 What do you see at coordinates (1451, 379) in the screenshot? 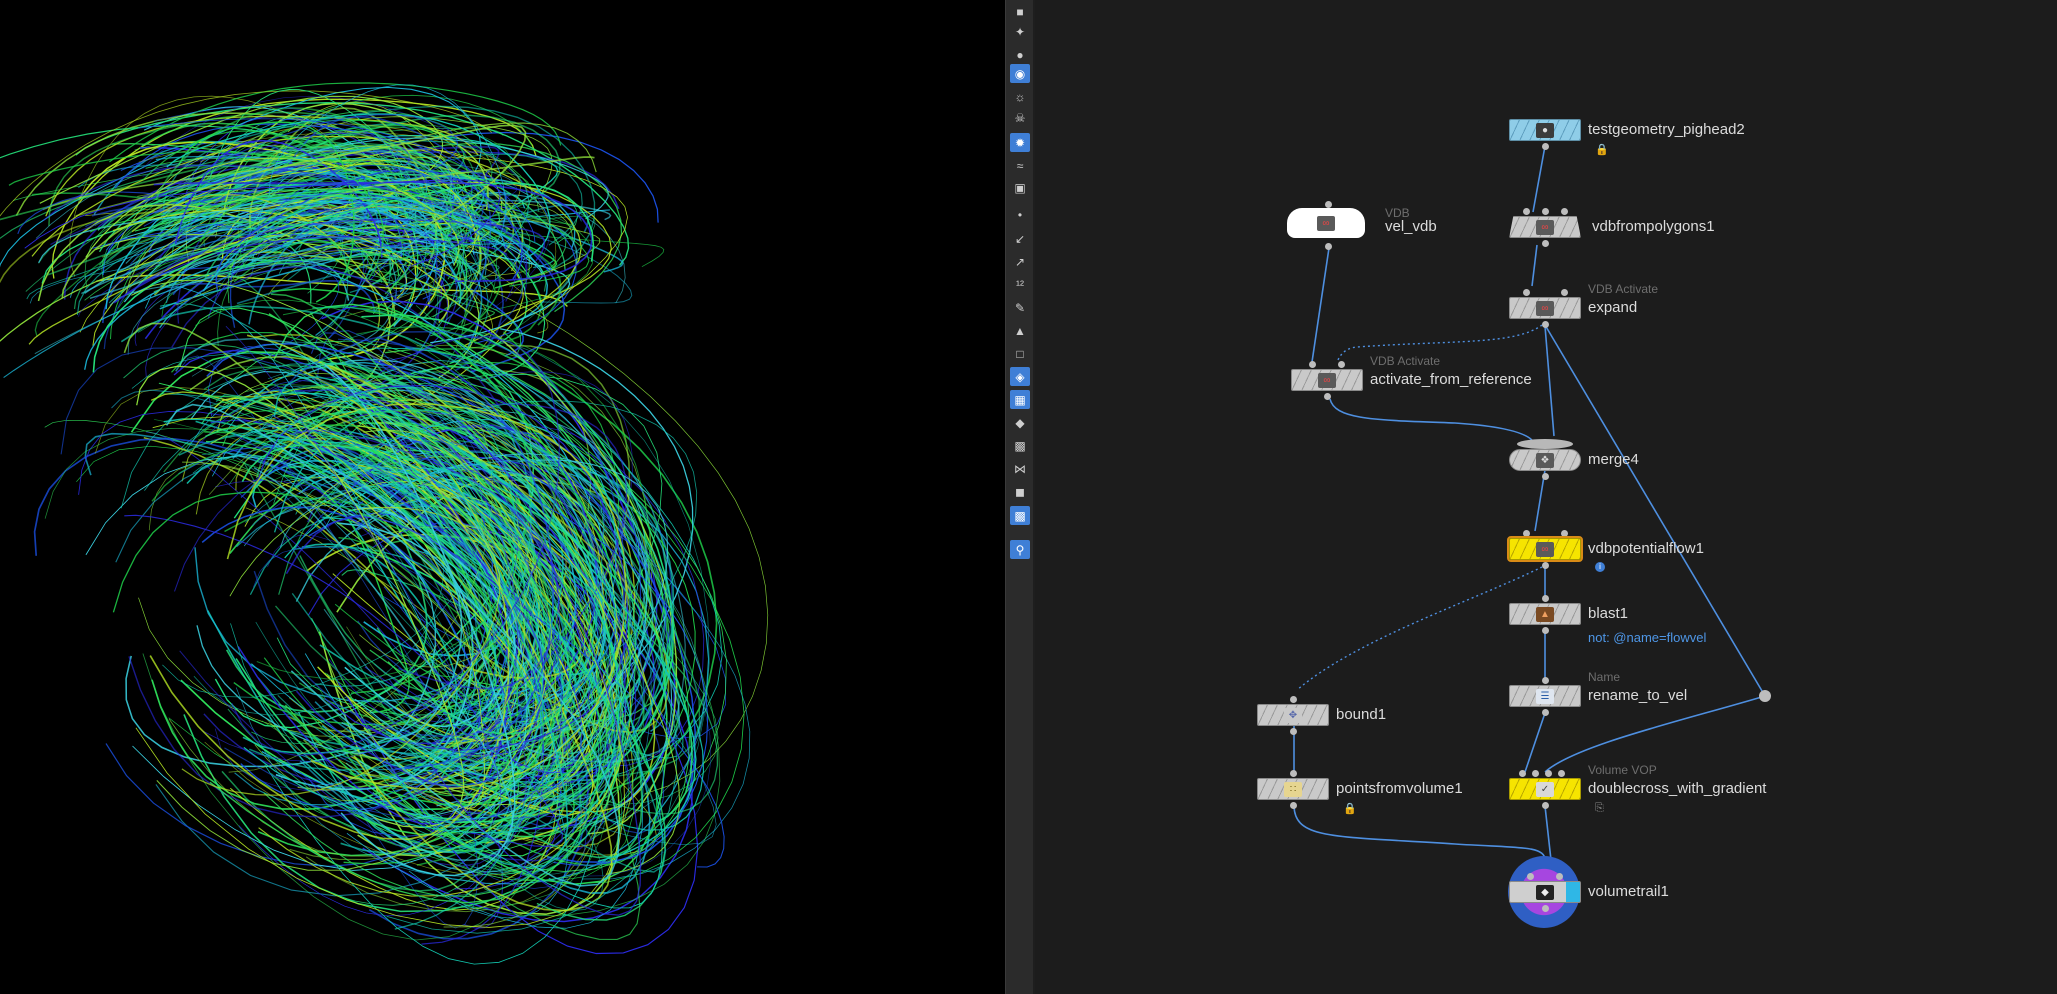
I see `node-name: activate_from_reference` at bounding box center [1451, 379].